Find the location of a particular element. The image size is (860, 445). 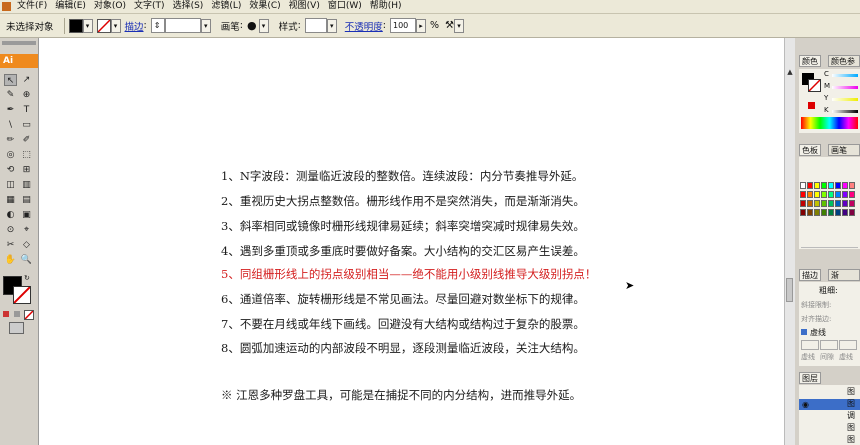

vertical-scrollbar: ▲ is located at coordinates (789, 241).